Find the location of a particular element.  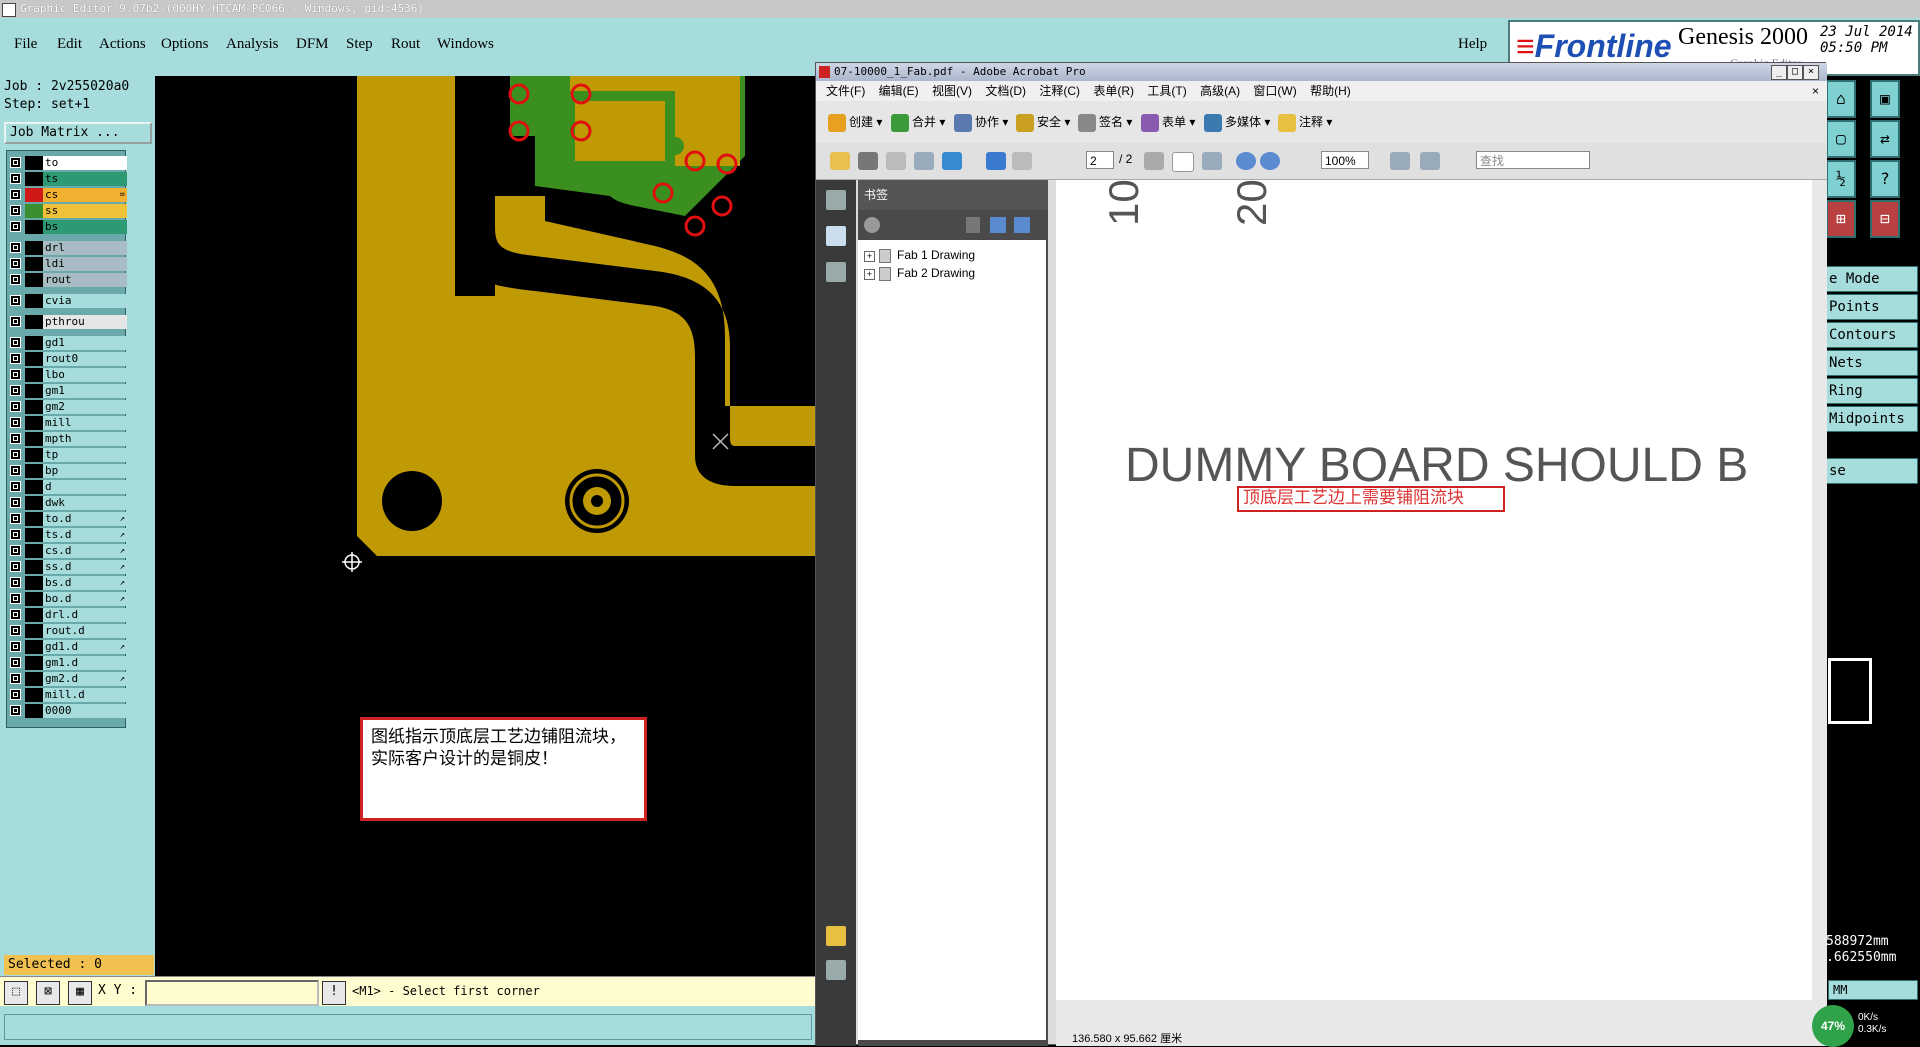

layer-row: ts is located at coordinates (67, 179).